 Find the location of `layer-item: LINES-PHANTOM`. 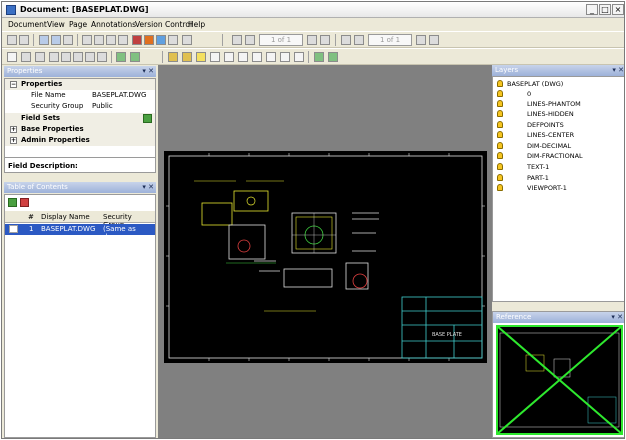

layer-item: LINES-PHANTOM is located at coordinates (558, 104).